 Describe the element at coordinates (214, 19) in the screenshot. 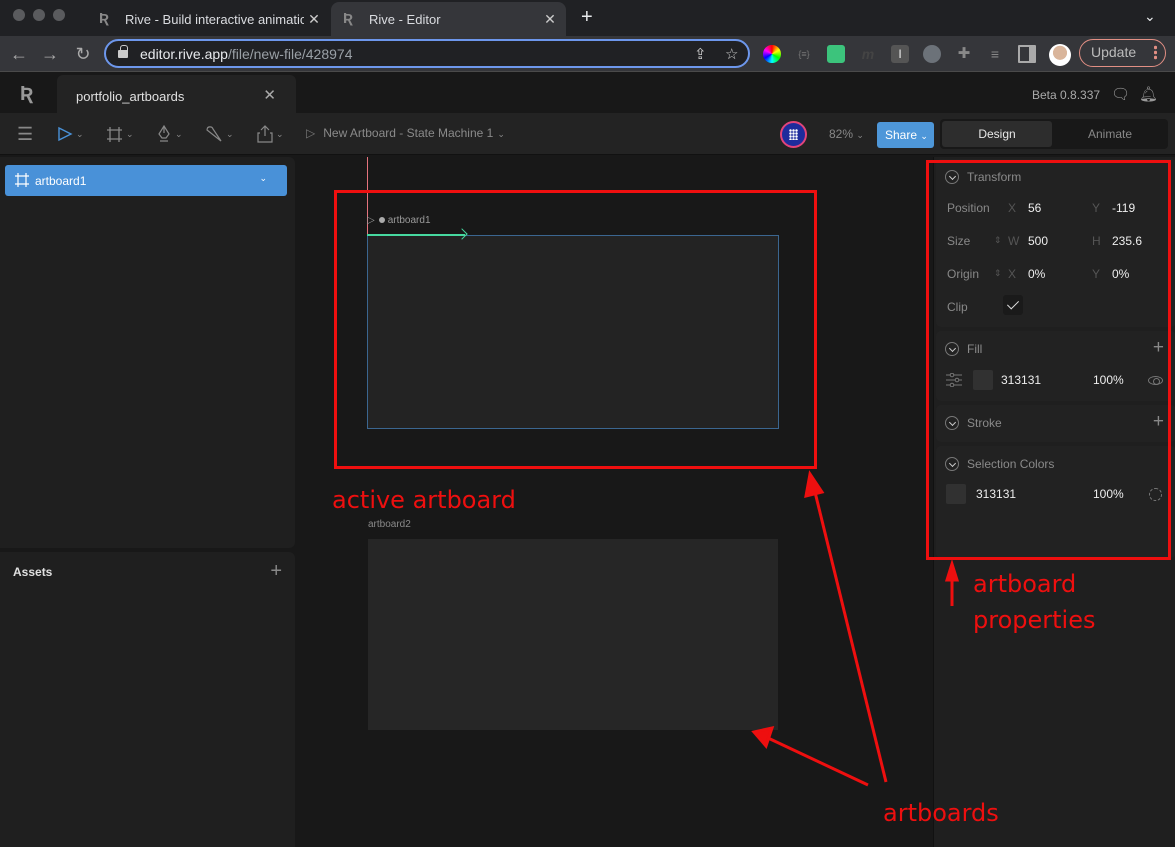

I see `tab-title: Rive - Build interactive animatio` at that location.